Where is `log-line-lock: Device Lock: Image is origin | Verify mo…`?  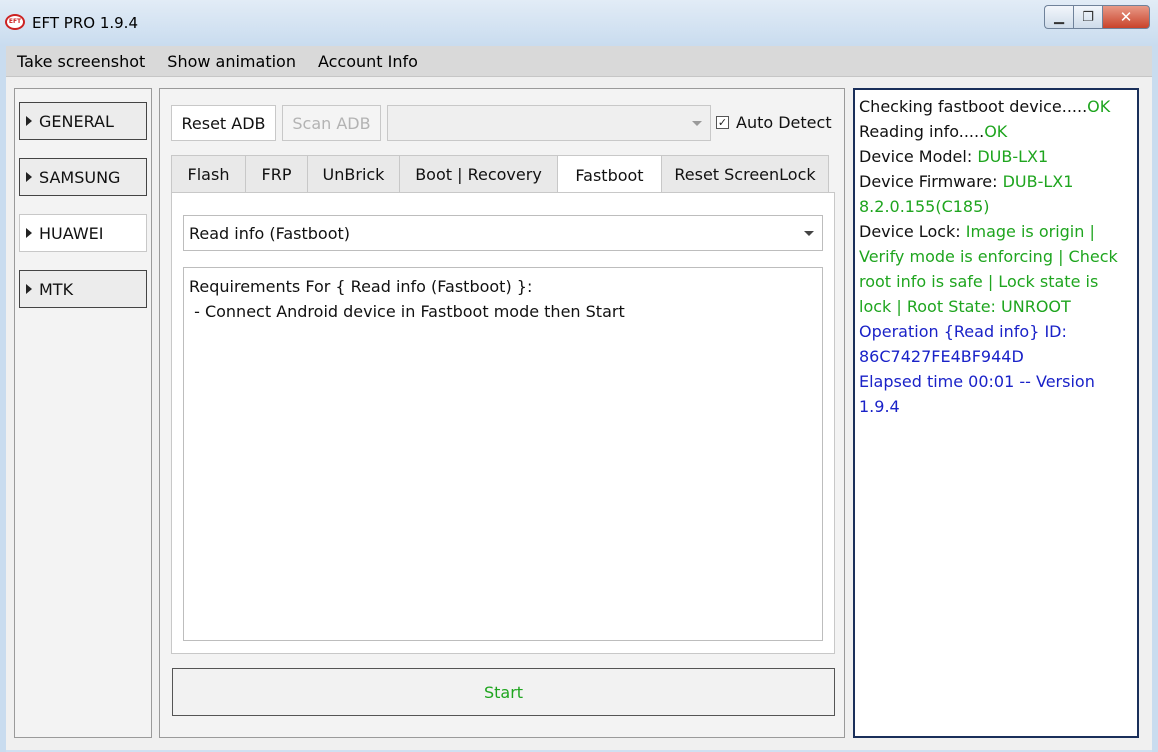
log-line-lock: Device Lock: Image is origin | Verify mo… is located at coordinates (988, 269).